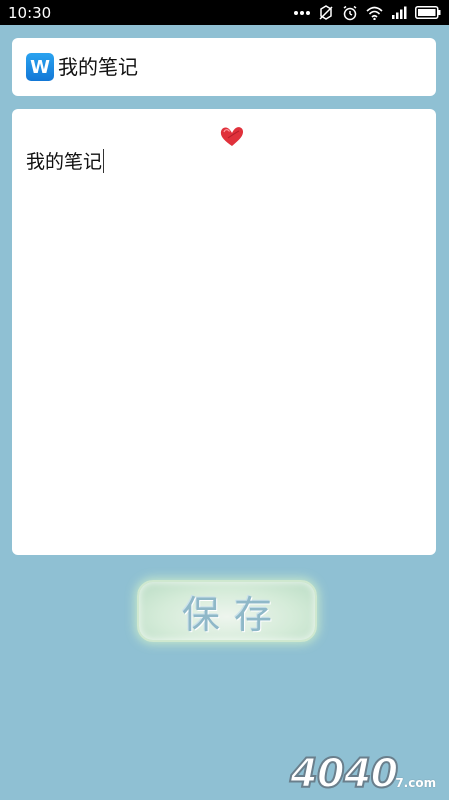 The width and height of the screenshot is (449, 800). Describe the element at coordinates (40, 67) in the screenshot. I see `app-logo-icon: W` at that location.